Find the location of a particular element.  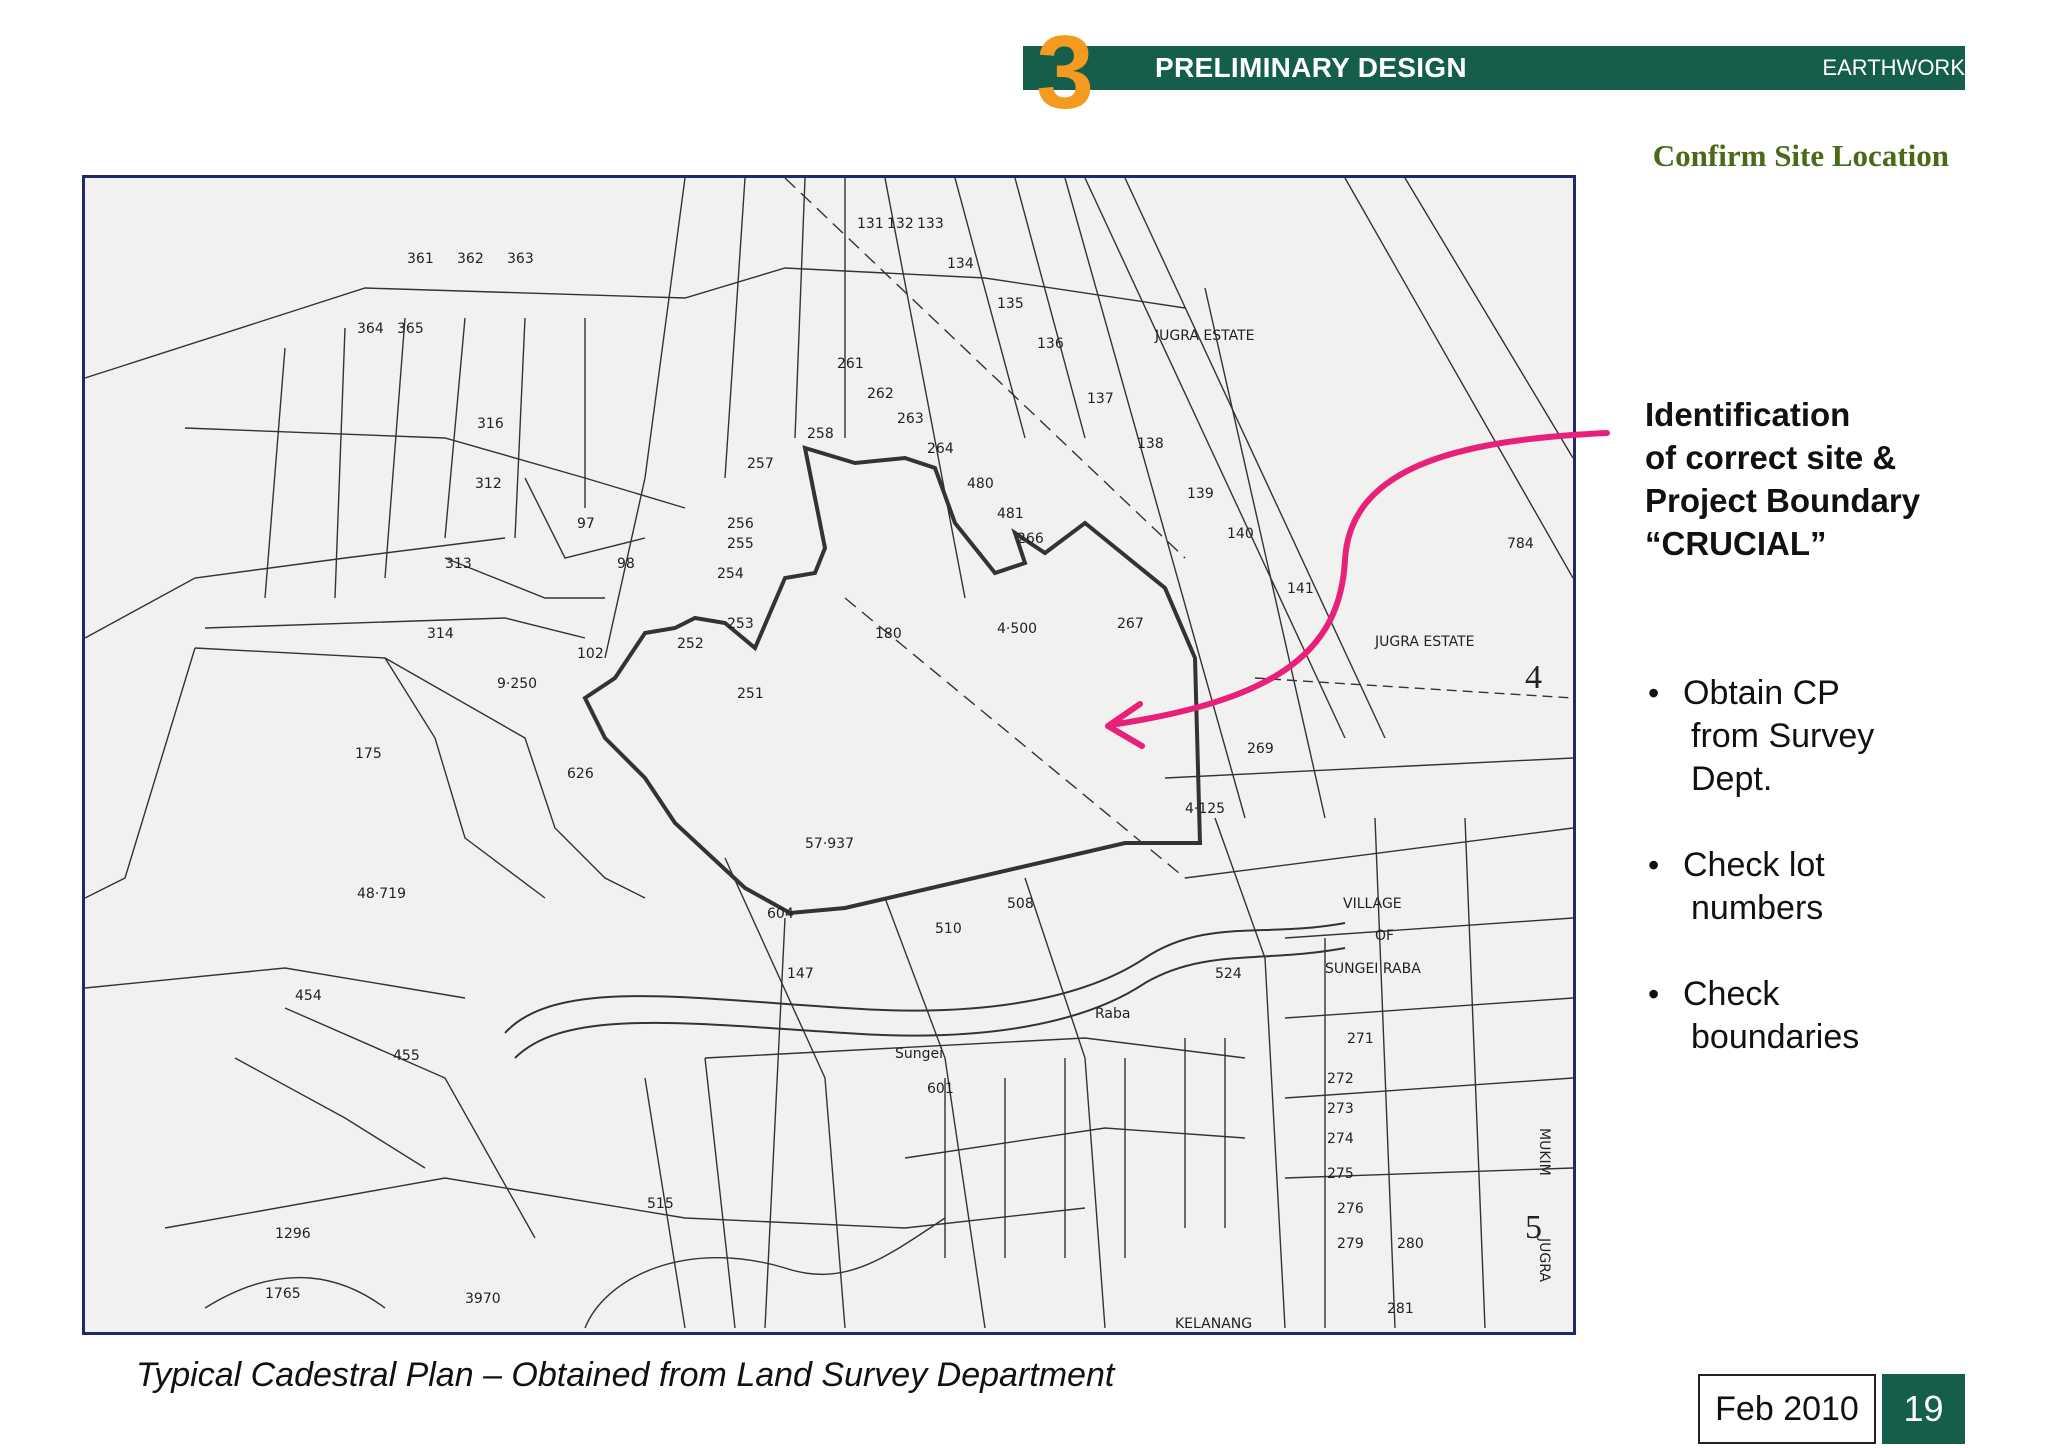

plan-lot-363: 363 is located at coordinates (520, 259).